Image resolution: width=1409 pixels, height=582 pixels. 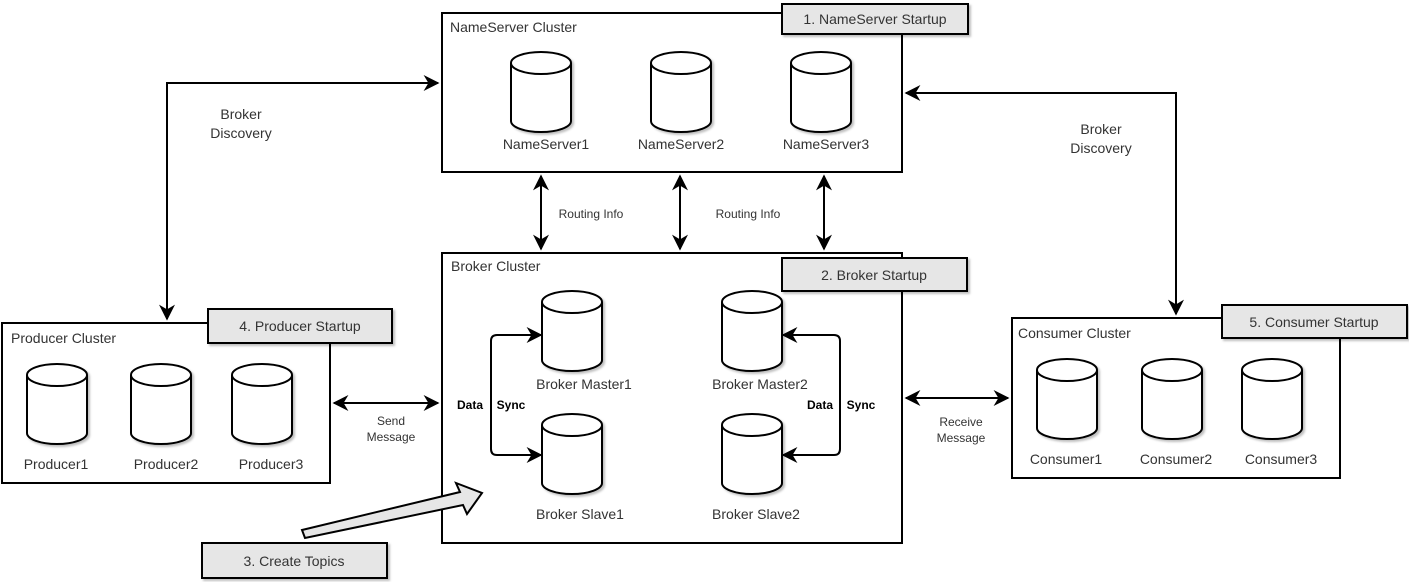 What do you see at coordinates (511, 405) in the screenshot?
I see `data-sync-left-sync: Sync` at bounding box center [511, 405].